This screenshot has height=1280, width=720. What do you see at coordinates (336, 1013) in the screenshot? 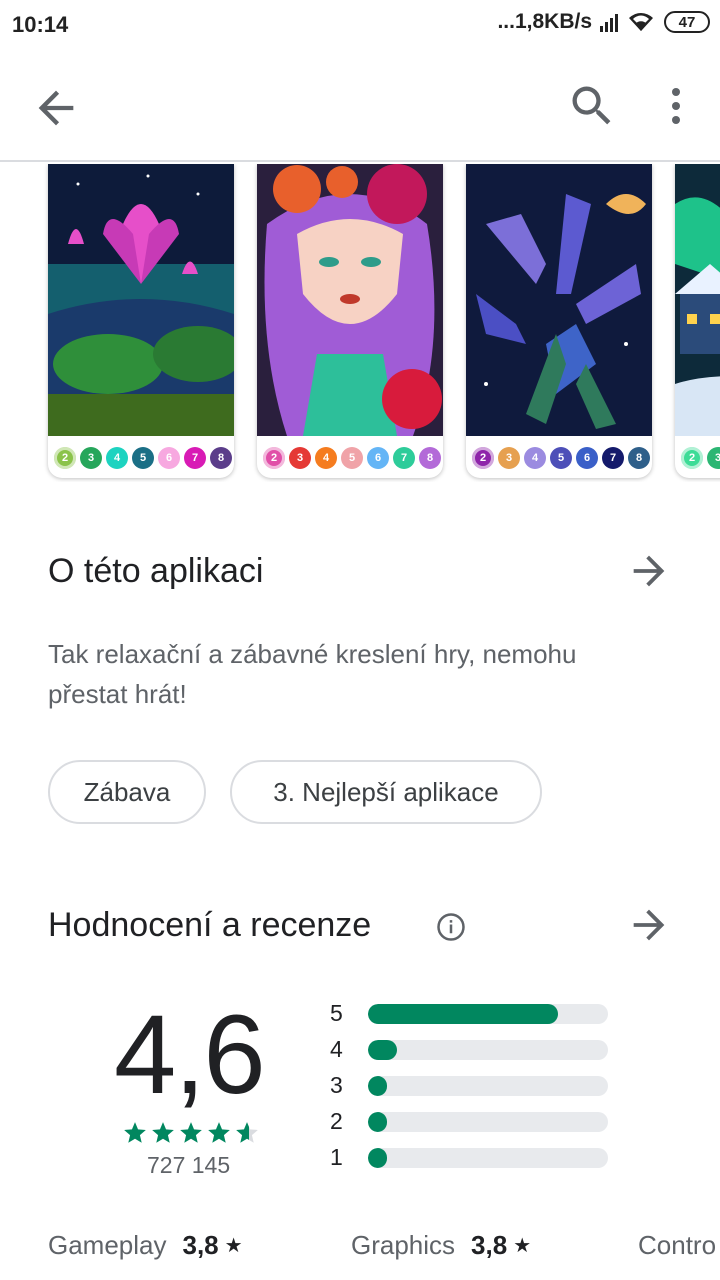
I see `rating-bar-label: 5` at bounding box center [336, 1013].